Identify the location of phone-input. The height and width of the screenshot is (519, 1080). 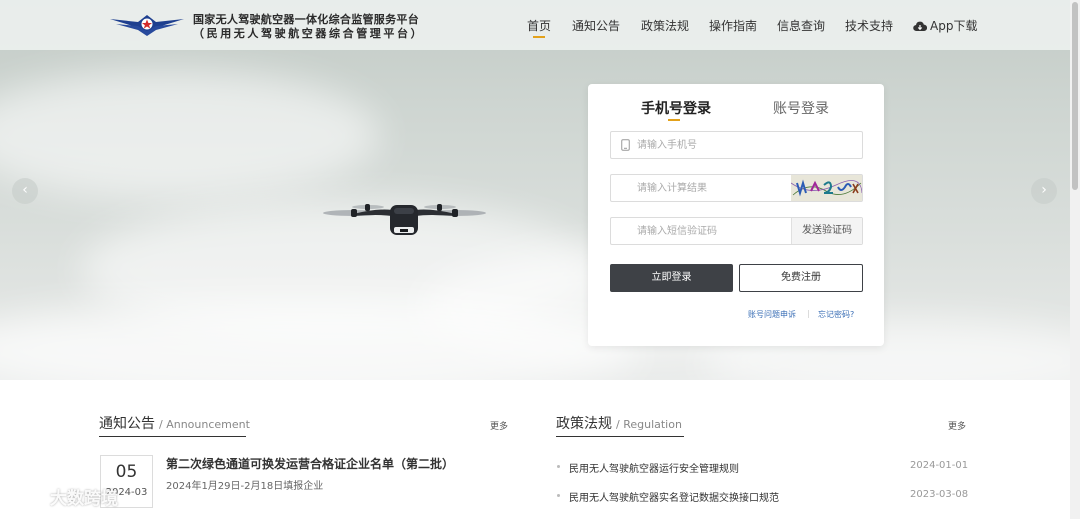
(747, 145).